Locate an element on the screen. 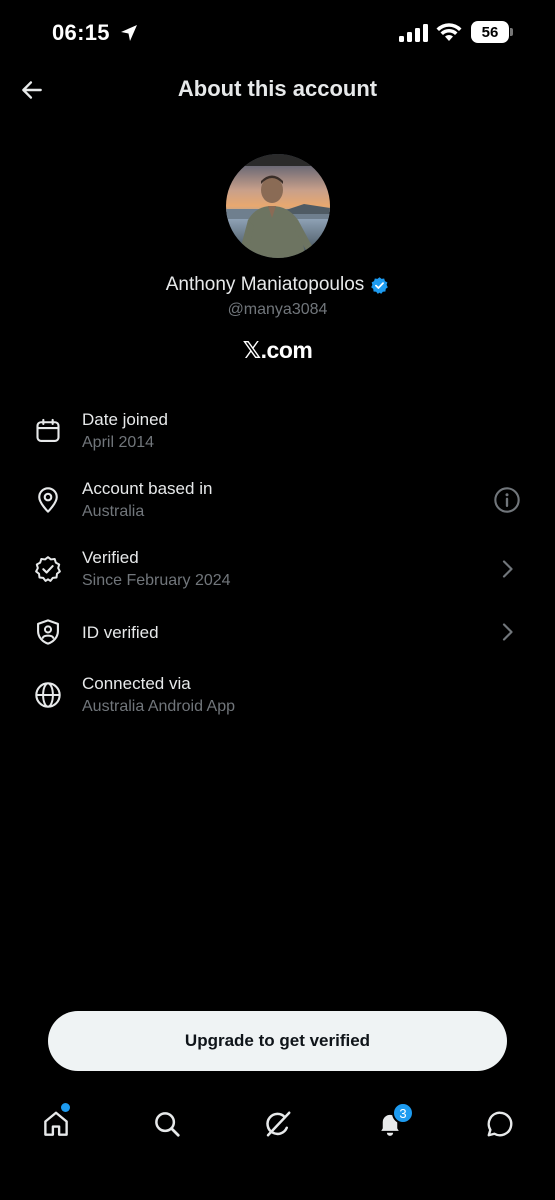 The width and height of the screenshot is (555, 1200). upgrade-button: Upgrade to get verified is located at coordinates (277, 1041).